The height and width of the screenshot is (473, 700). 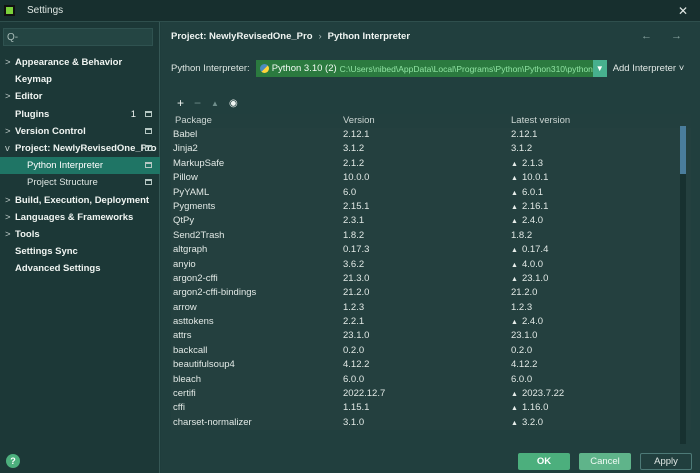 What do you see at coordinates (535, 408) in the screenshot?
I see `latest-version-value: 1.16.0` at bounding box center [535, 408].